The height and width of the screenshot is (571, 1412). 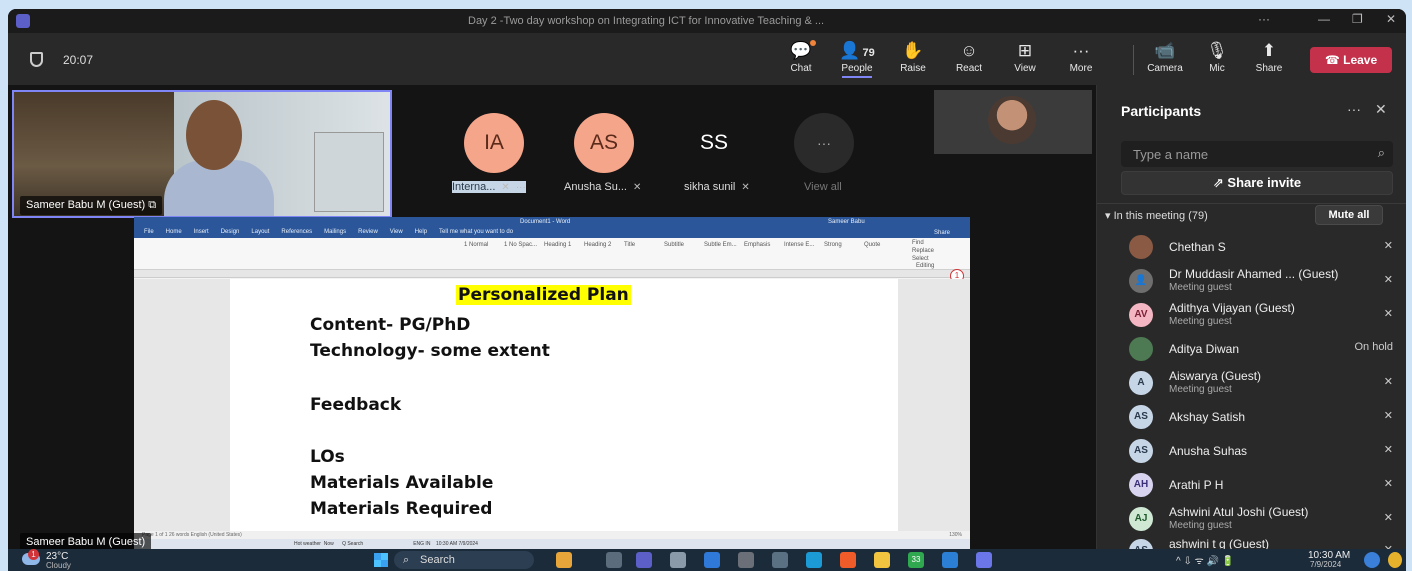 What do you see at coordinates (1251, 541) in the screenshot?
I see `participant-row: AS ashwini t g (Guest) ✕` at bounding box center [1251, 541].